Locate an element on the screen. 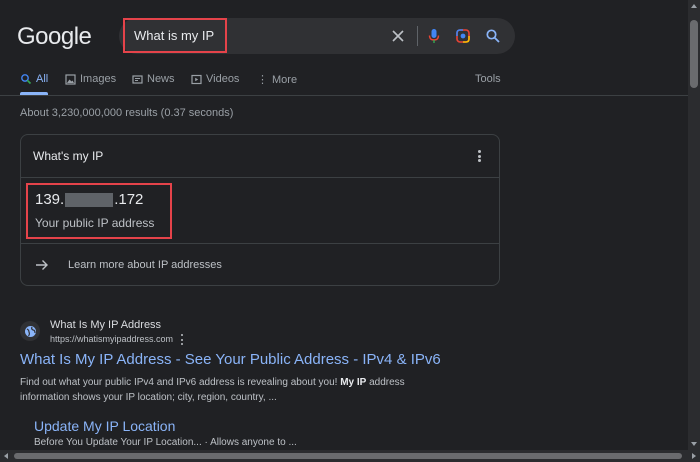  tab-images: Images is located at coordinates (90, 79).